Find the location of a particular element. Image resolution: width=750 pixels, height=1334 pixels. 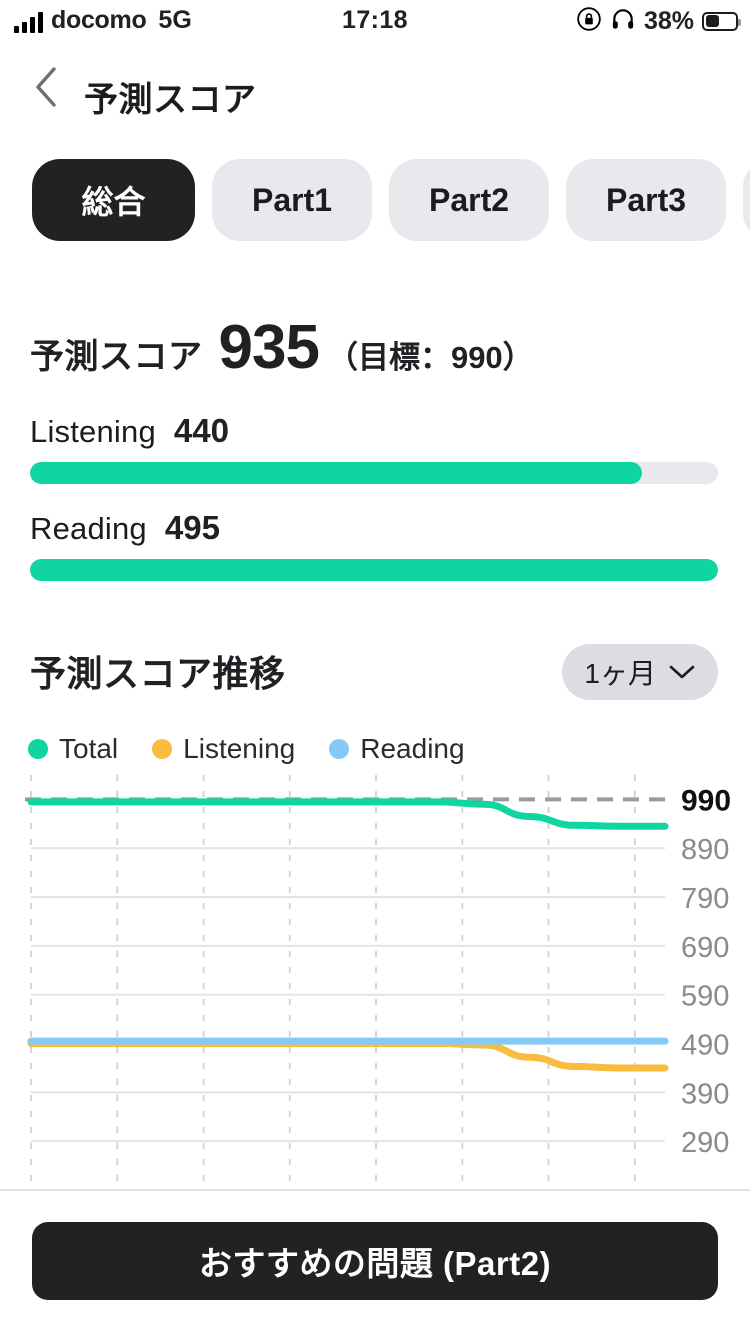

metric-listening-progress-fill is located at coordinates (336, 473).